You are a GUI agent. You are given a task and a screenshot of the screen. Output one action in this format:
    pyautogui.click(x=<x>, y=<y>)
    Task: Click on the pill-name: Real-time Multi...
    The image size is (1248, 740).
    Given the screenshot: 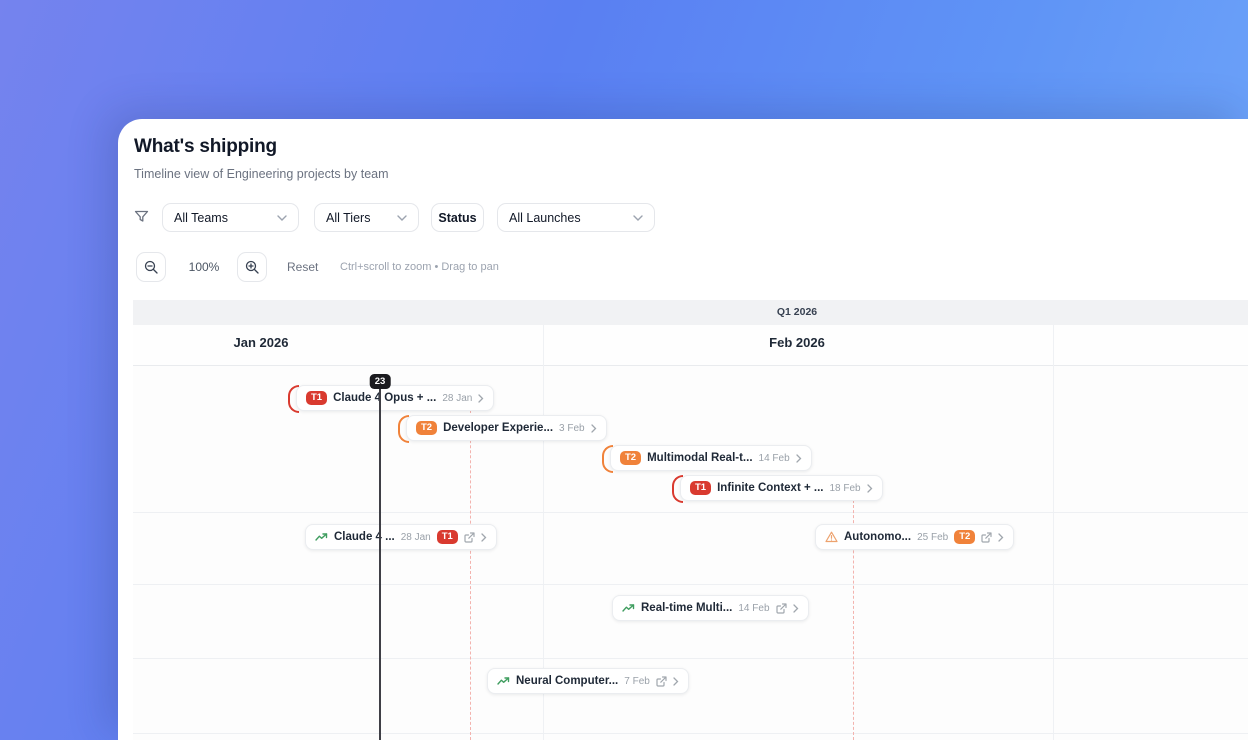 What is the action you would take?
    pyautogui.click(x=687, y=608)
    